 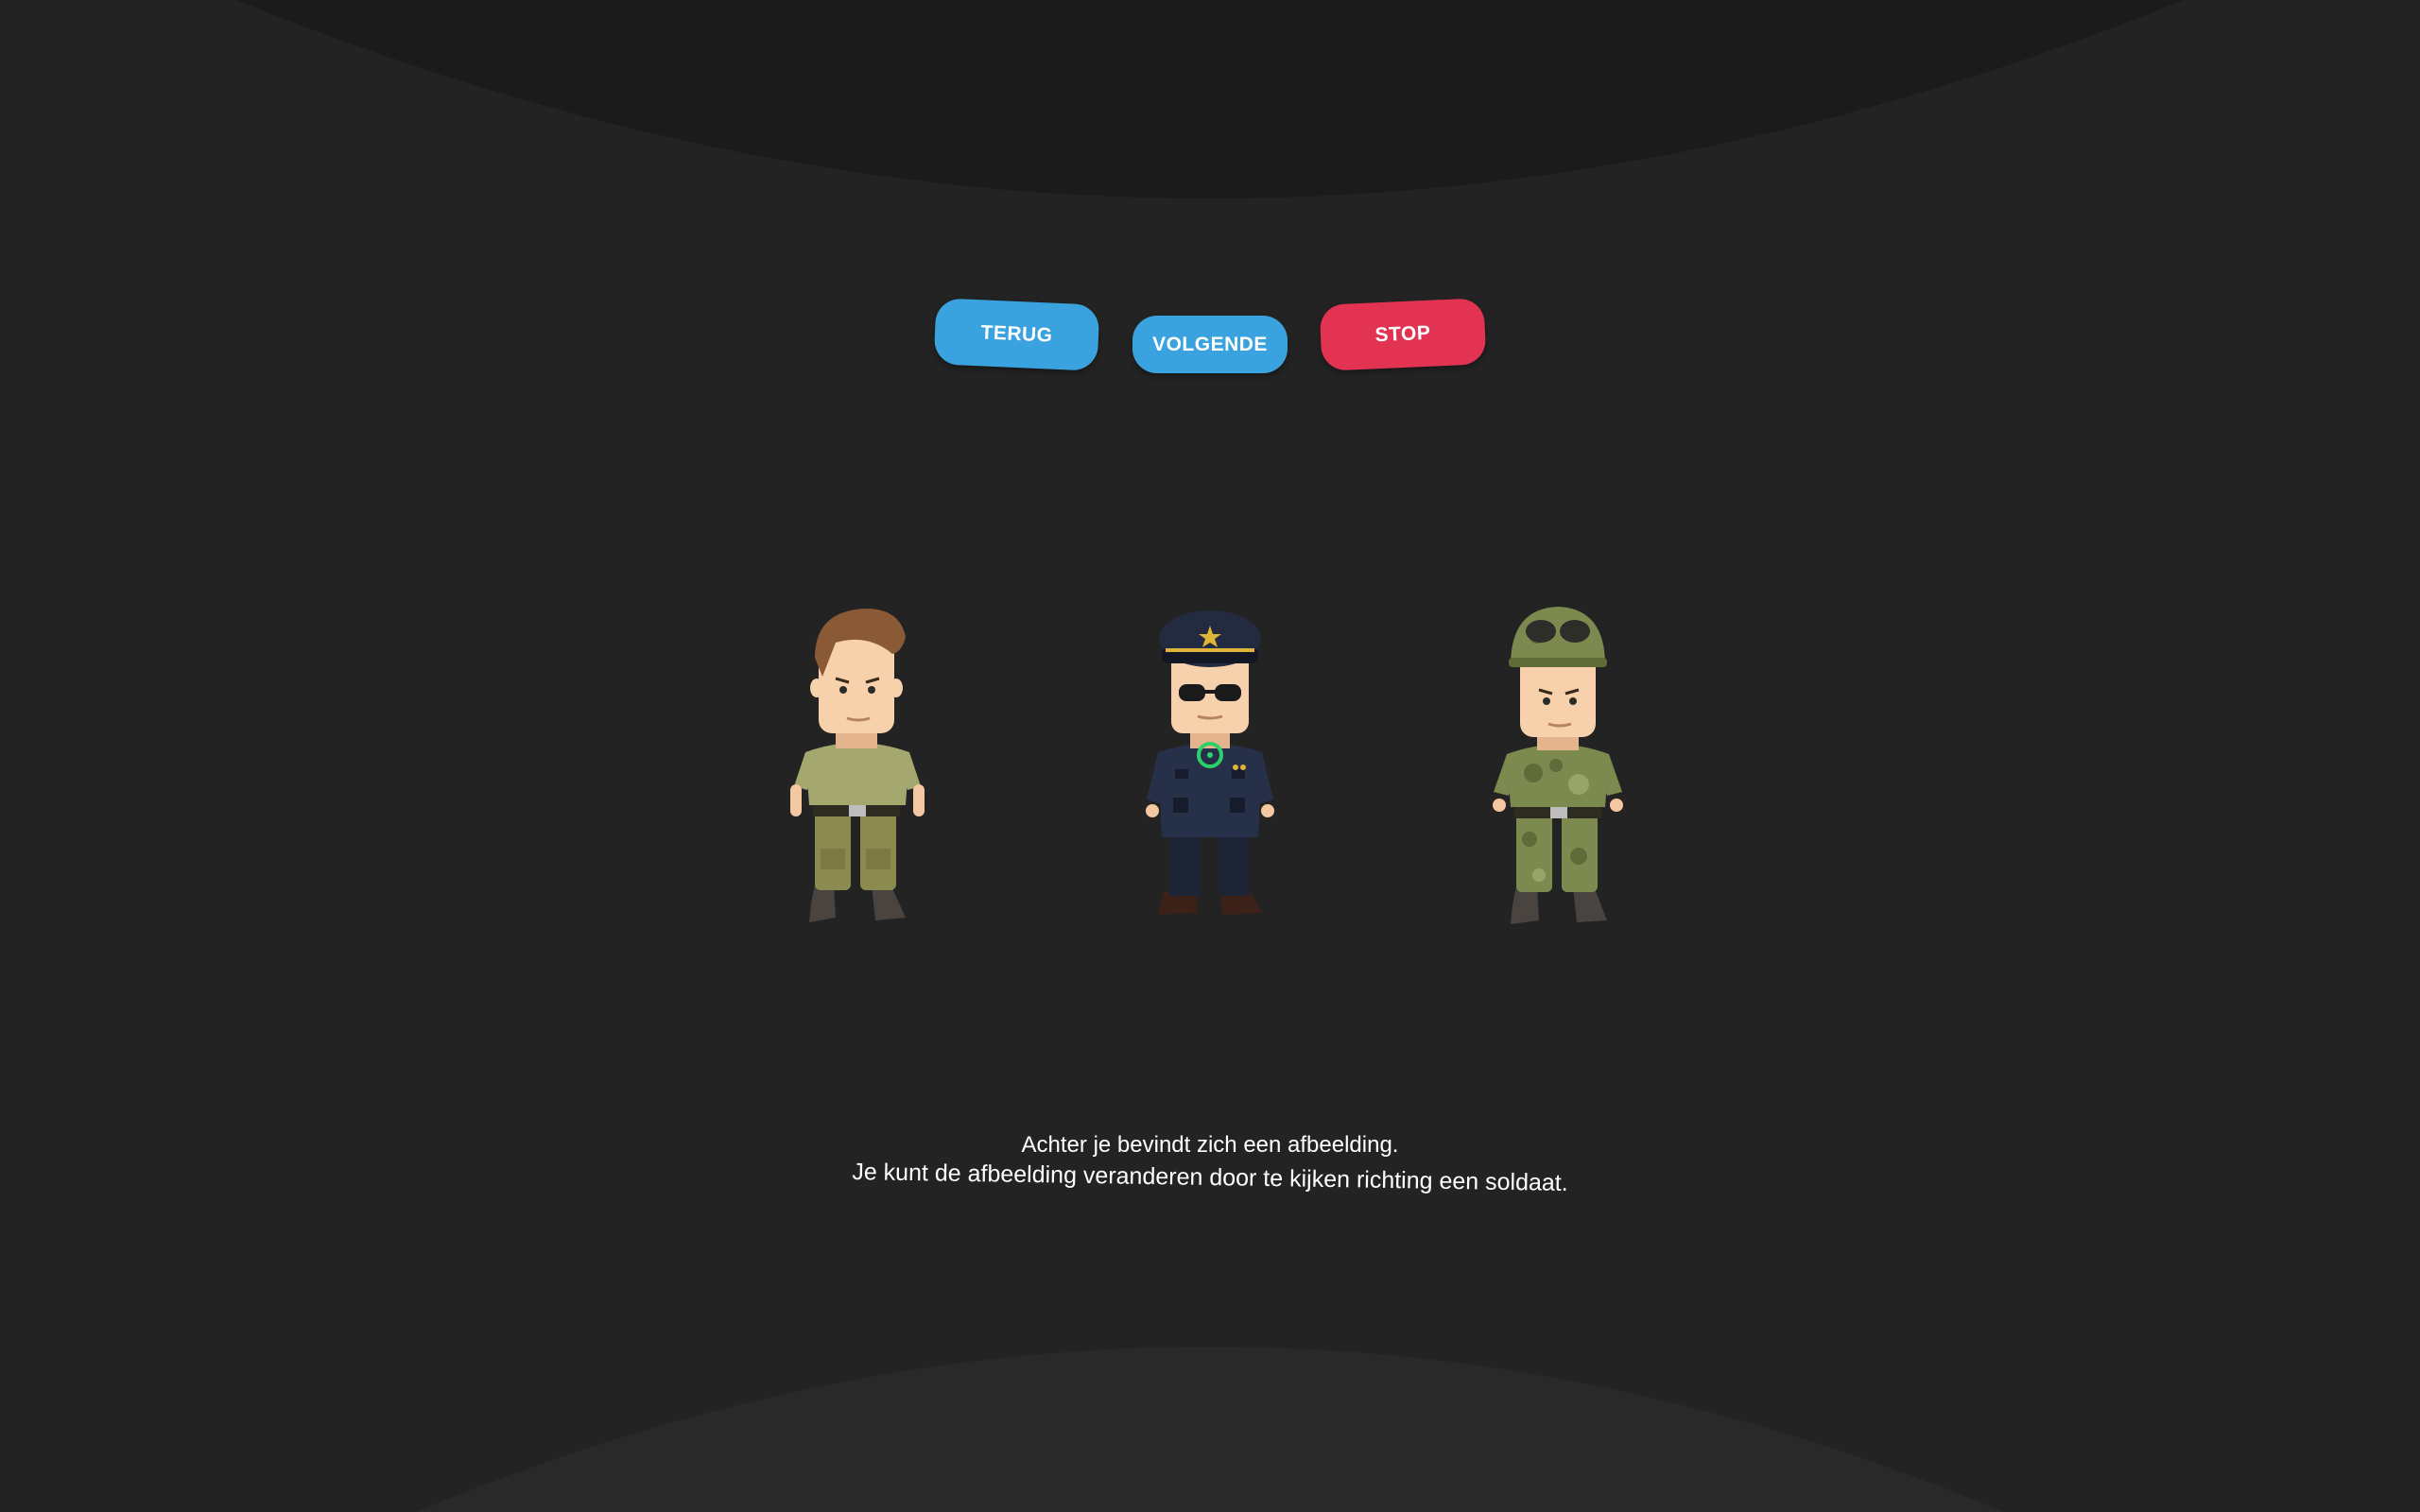 What do you see at coordinates (1210, 755) in the screenshot?
I see `gaze-cursor` at bounding box center [1210, 755].